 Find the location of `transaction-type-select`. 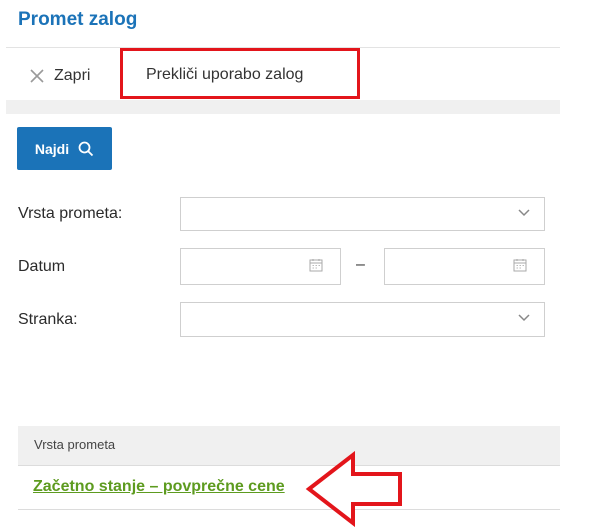

transaction-type-select is located at coordinates (362, 214).